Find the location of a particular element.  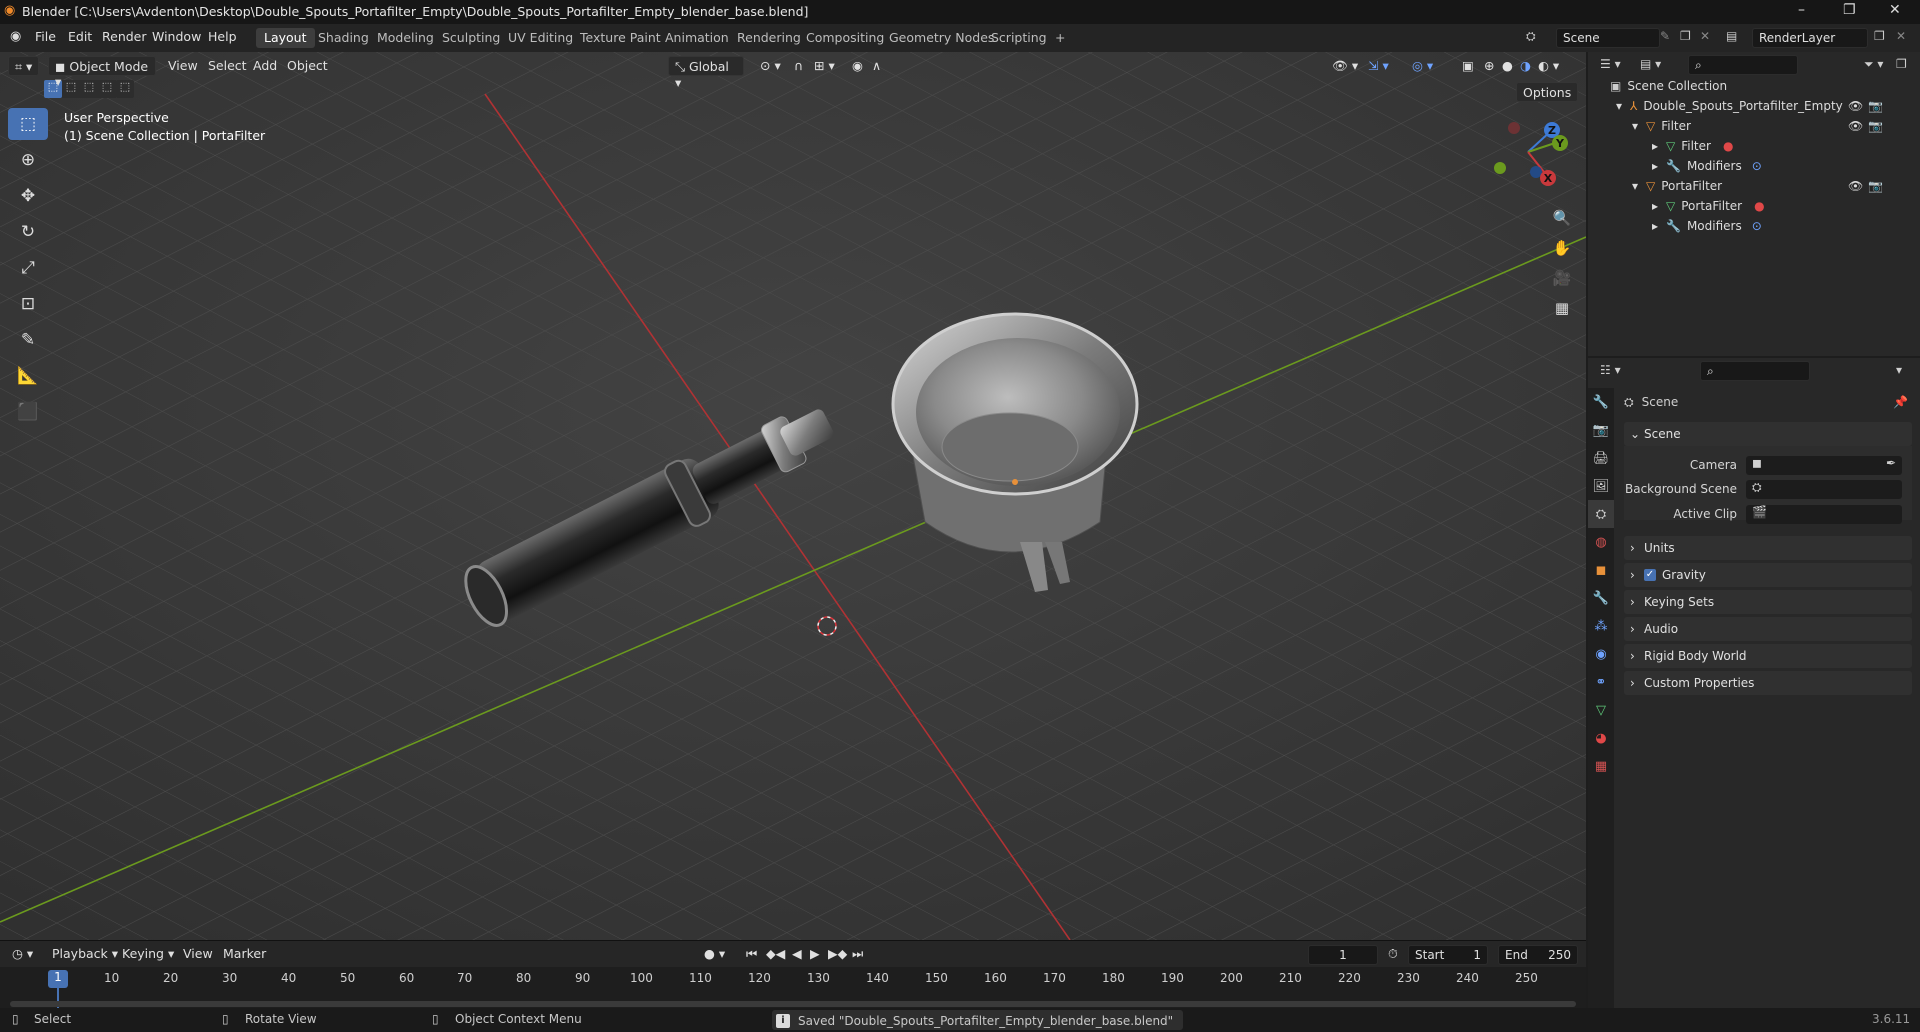

active-clip-field: 🎬 is located at coordinates (1824, 514).